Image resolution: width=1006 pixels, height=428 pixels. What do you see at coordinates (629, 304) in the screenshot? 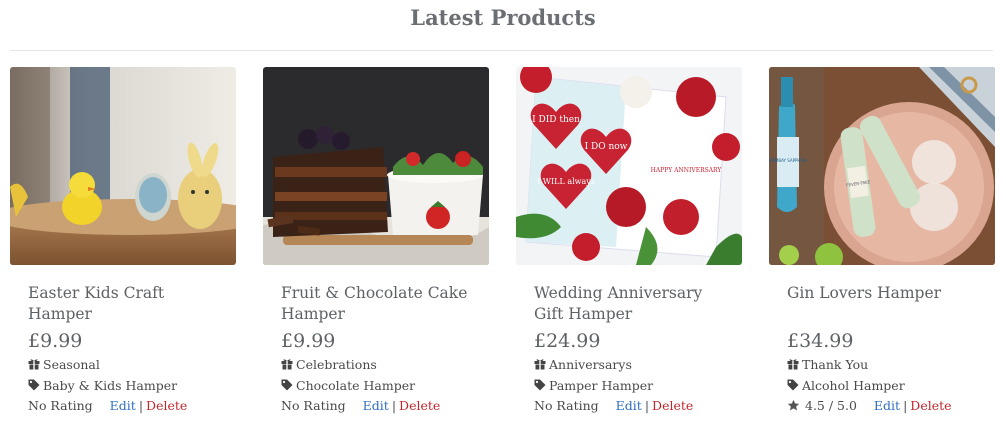
I see `product-name: Wedding Anniversary Gift Hamper` at bounding box center [629, 304].